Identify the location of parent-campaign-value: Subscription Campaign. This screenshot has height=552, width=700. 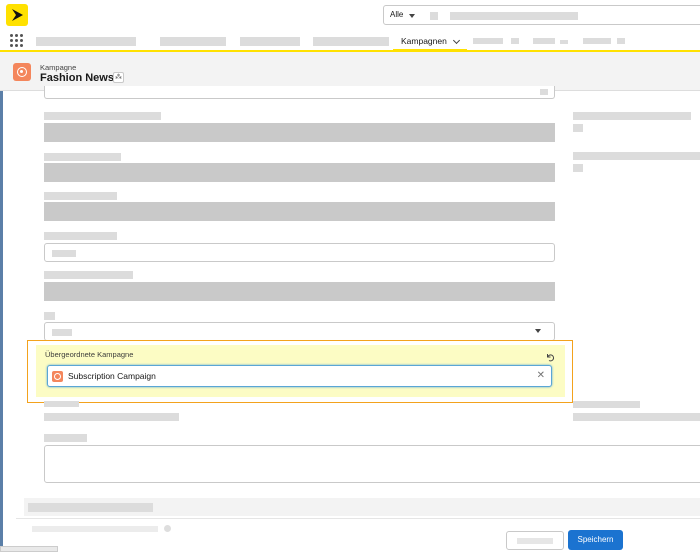
(112, 376).